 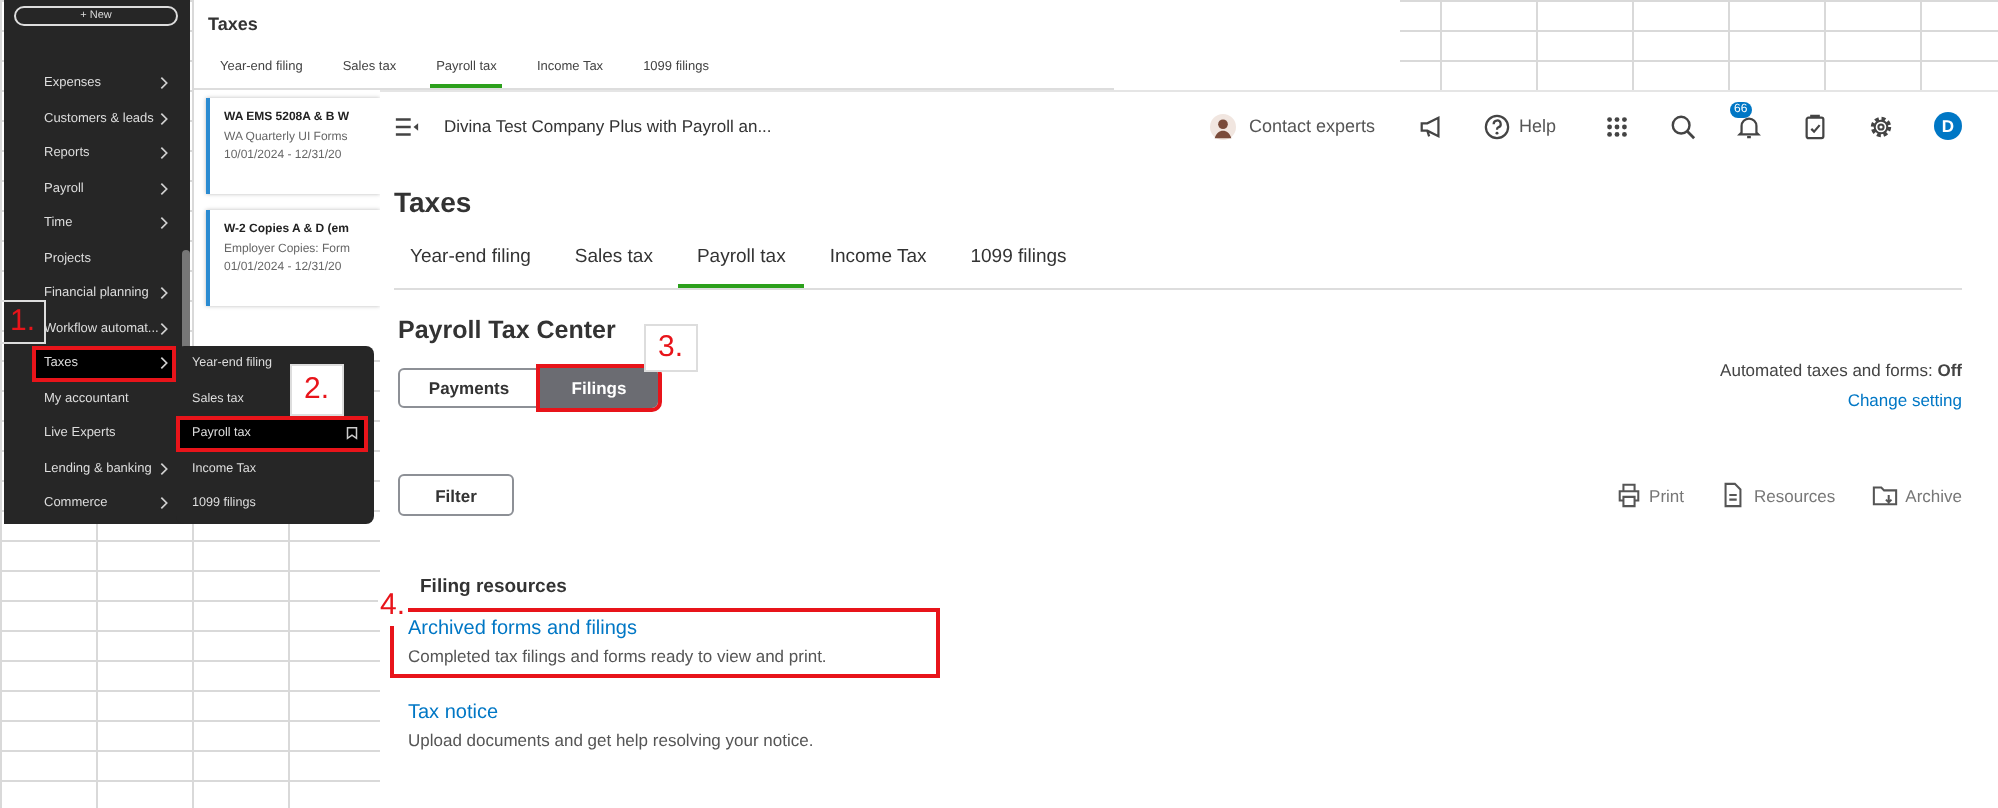 I want to click on menu-icon, so click(x=407, y=126).